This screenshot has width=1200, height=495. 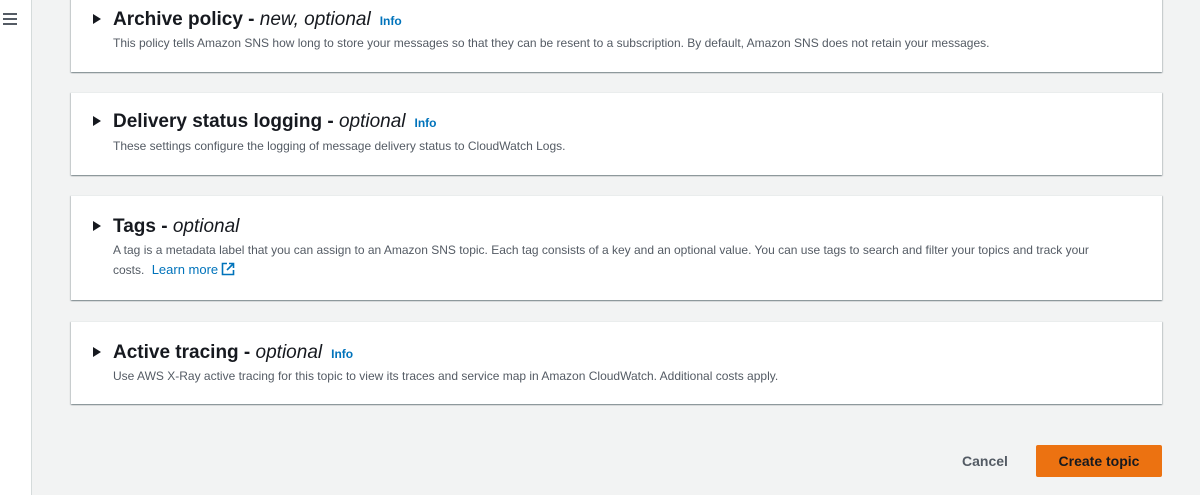 I want to click on section-title: Active tracing - optional, so click(x=218, y=352).